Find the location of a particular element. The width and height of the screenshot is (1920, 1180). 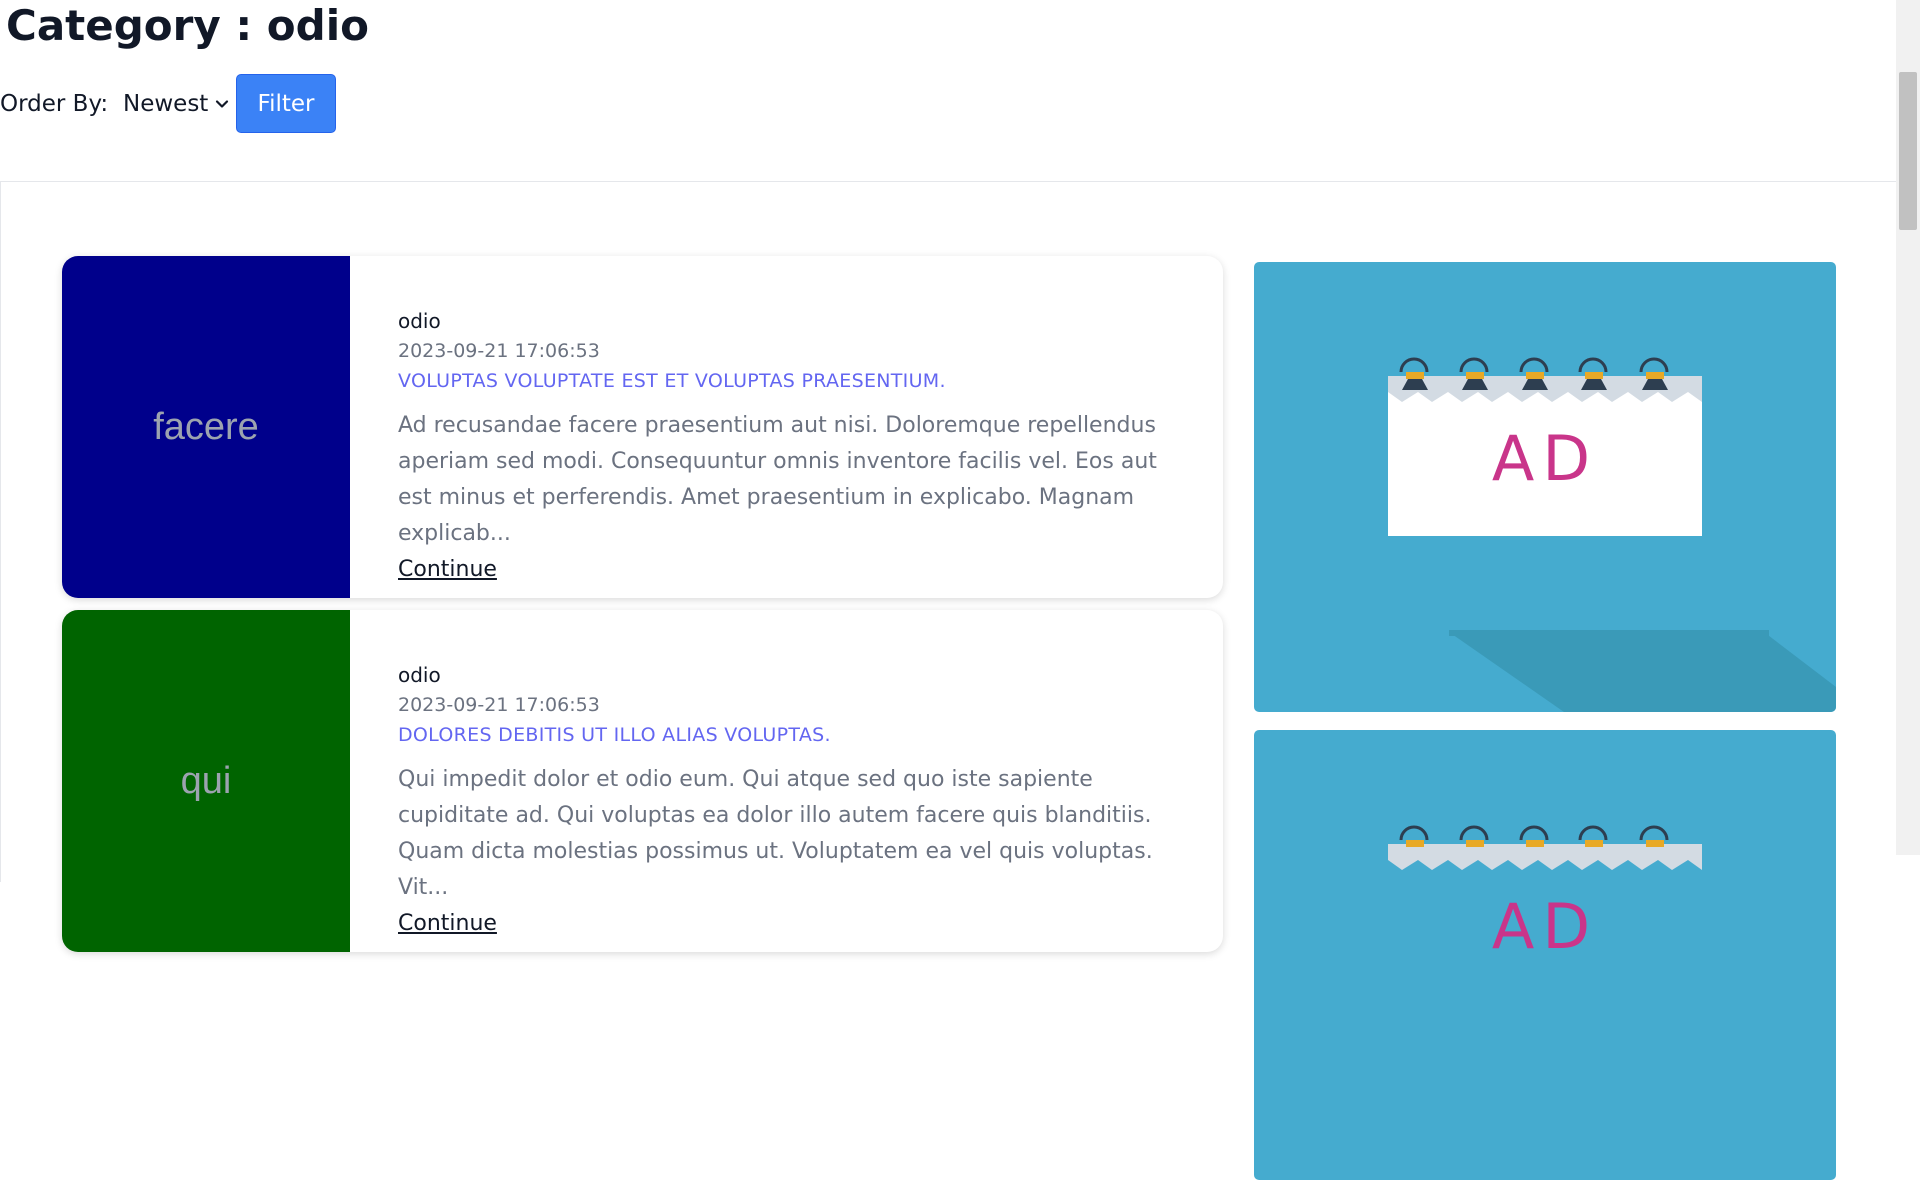

page-title: Category : odio is located at coordinates (187, 25).